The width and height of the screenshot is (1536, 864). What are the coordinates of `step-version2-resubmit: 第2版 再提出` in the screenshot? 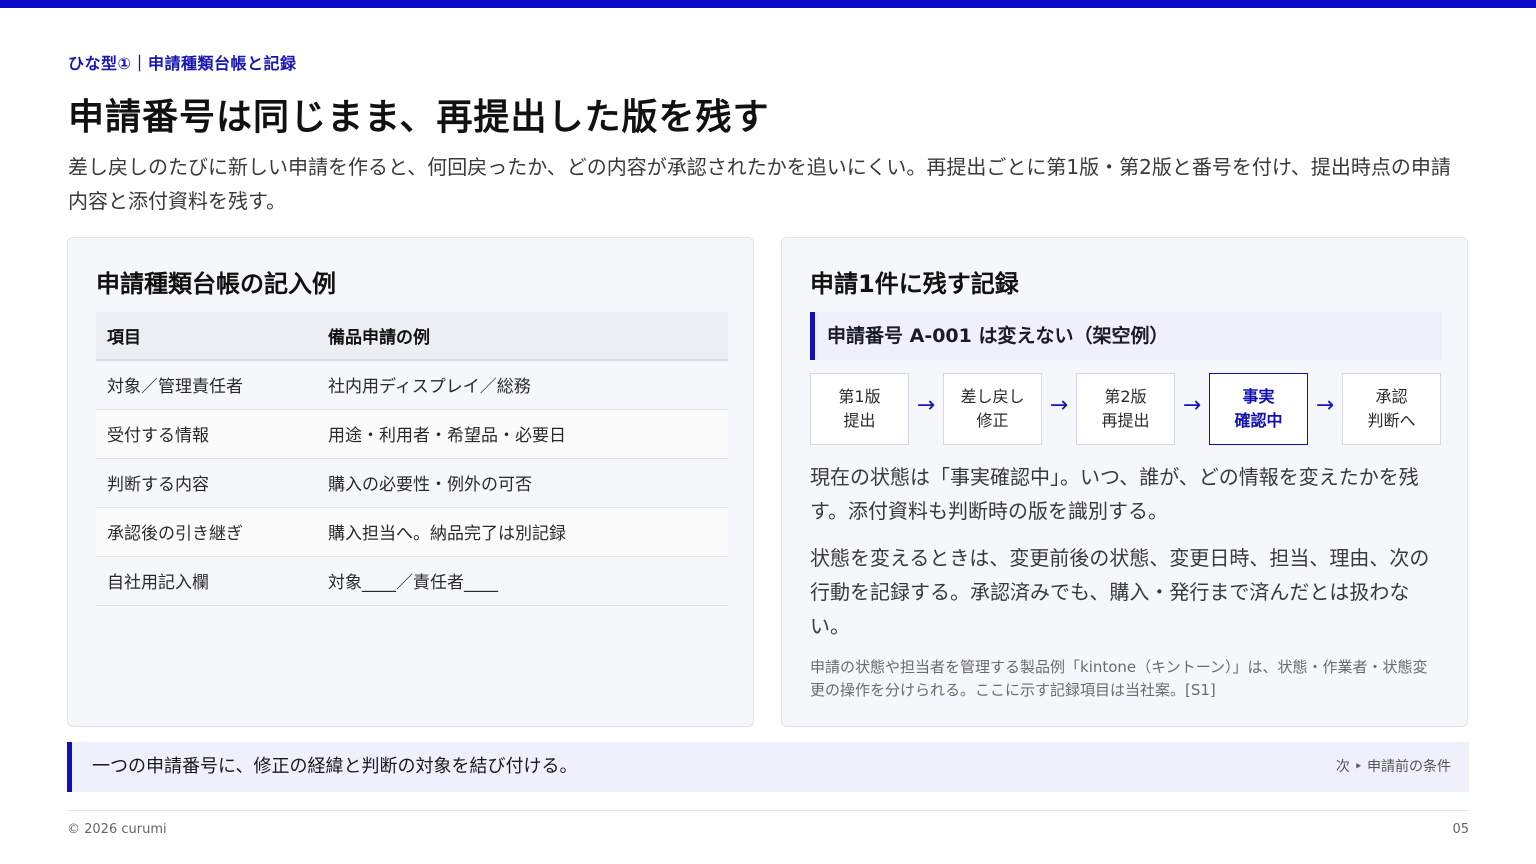 It's located at (1125, 409).